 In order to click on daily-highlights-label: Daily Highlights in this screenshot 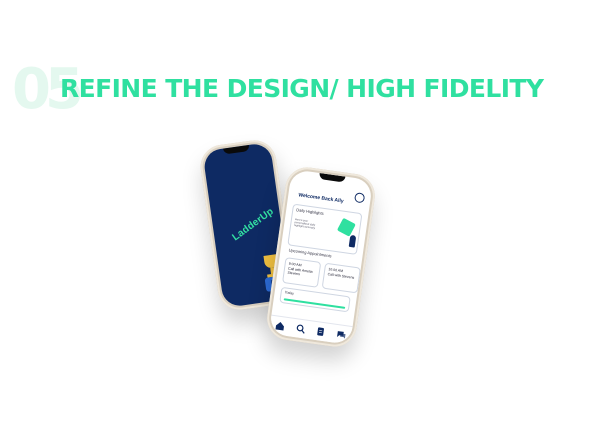, I will do `click(310, 211)`.